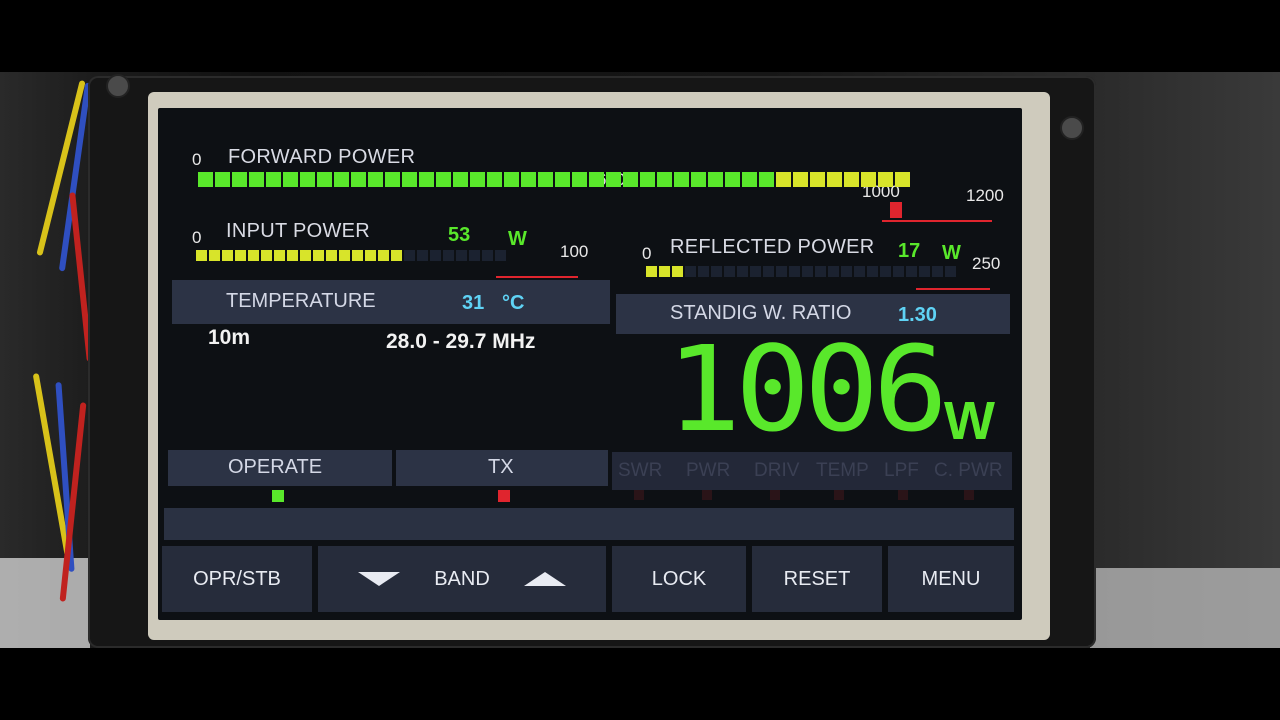  Describe the element at coordinates (937, 221) in the screenshot. I see `forward-red-zone` at that location.